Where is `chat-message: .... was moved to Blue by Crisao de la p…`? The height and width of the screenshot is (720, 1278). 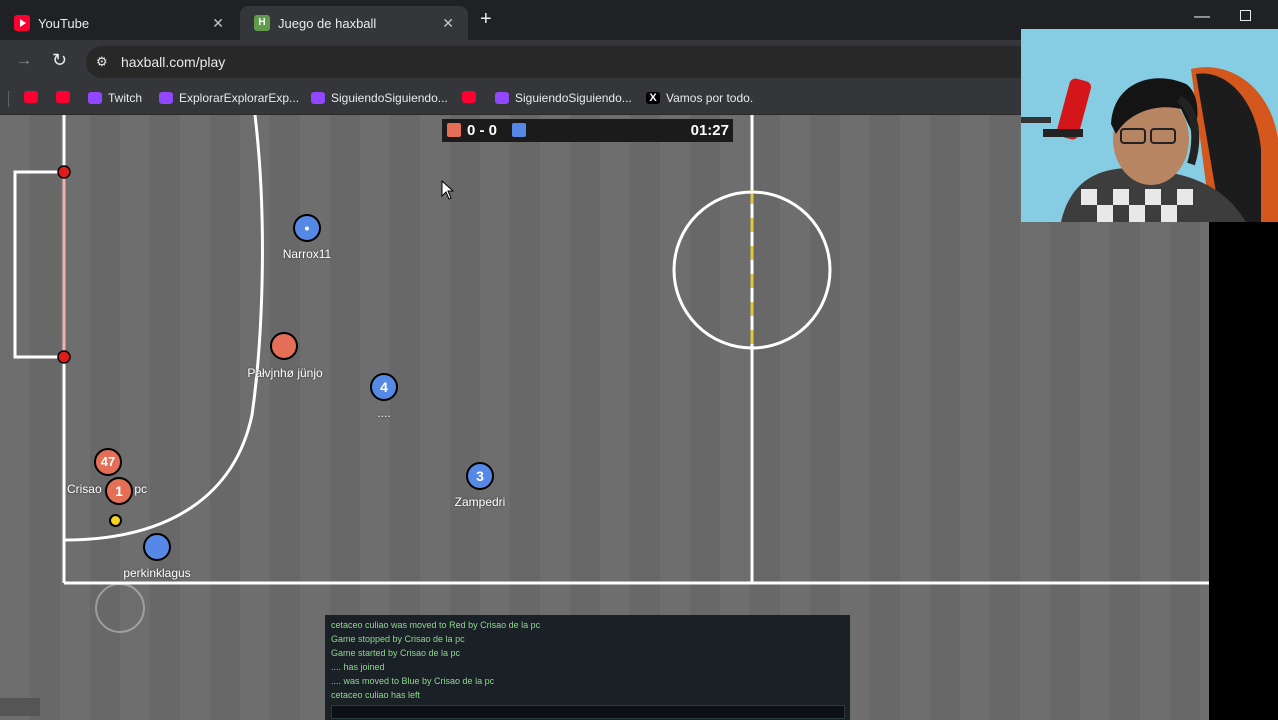 chat-message: .... was moved to Blue by Crisao de la p… is located at coordinates (413, 681).